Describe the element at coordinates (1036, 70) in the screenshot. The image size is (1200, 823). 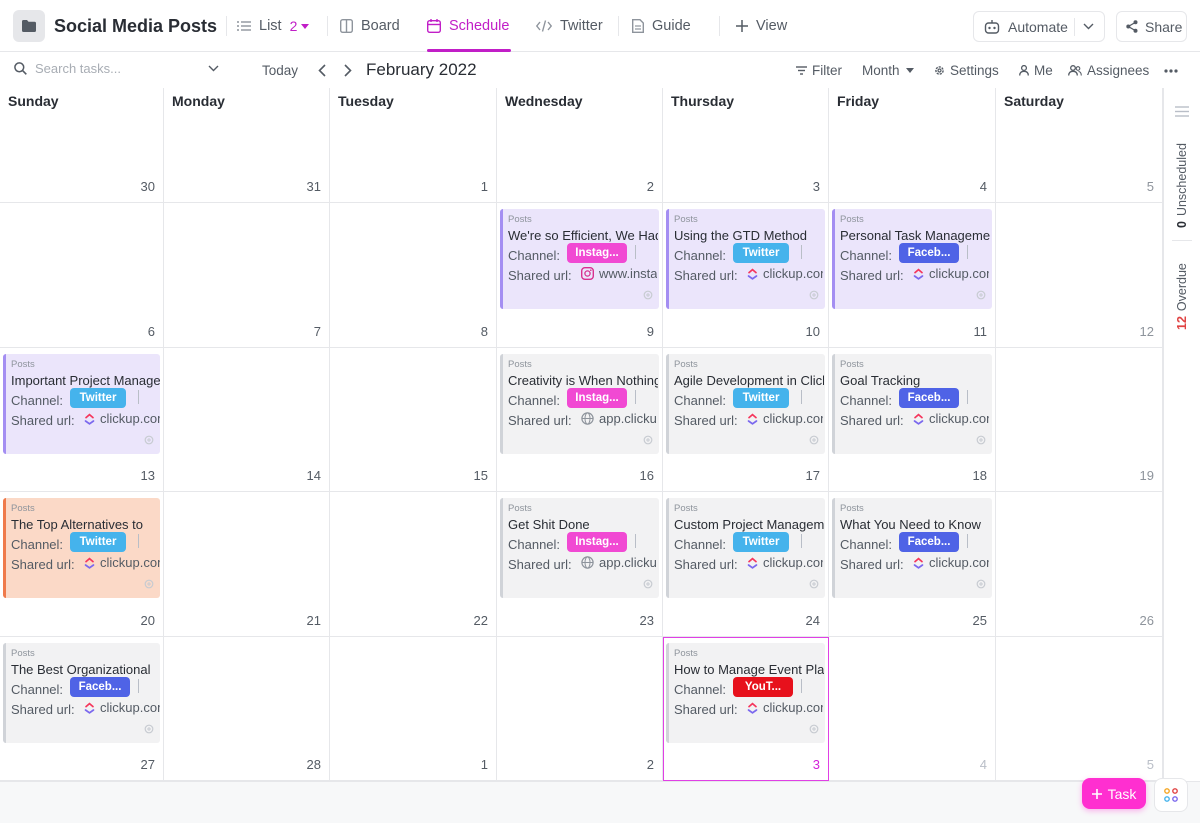
I see `me-filter-button: Me` at that location.